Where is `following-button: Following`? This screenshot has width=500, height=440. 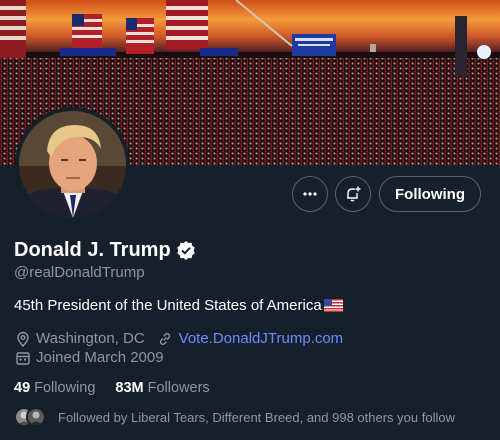
following-button: Following is located at coordinates (430, 194).